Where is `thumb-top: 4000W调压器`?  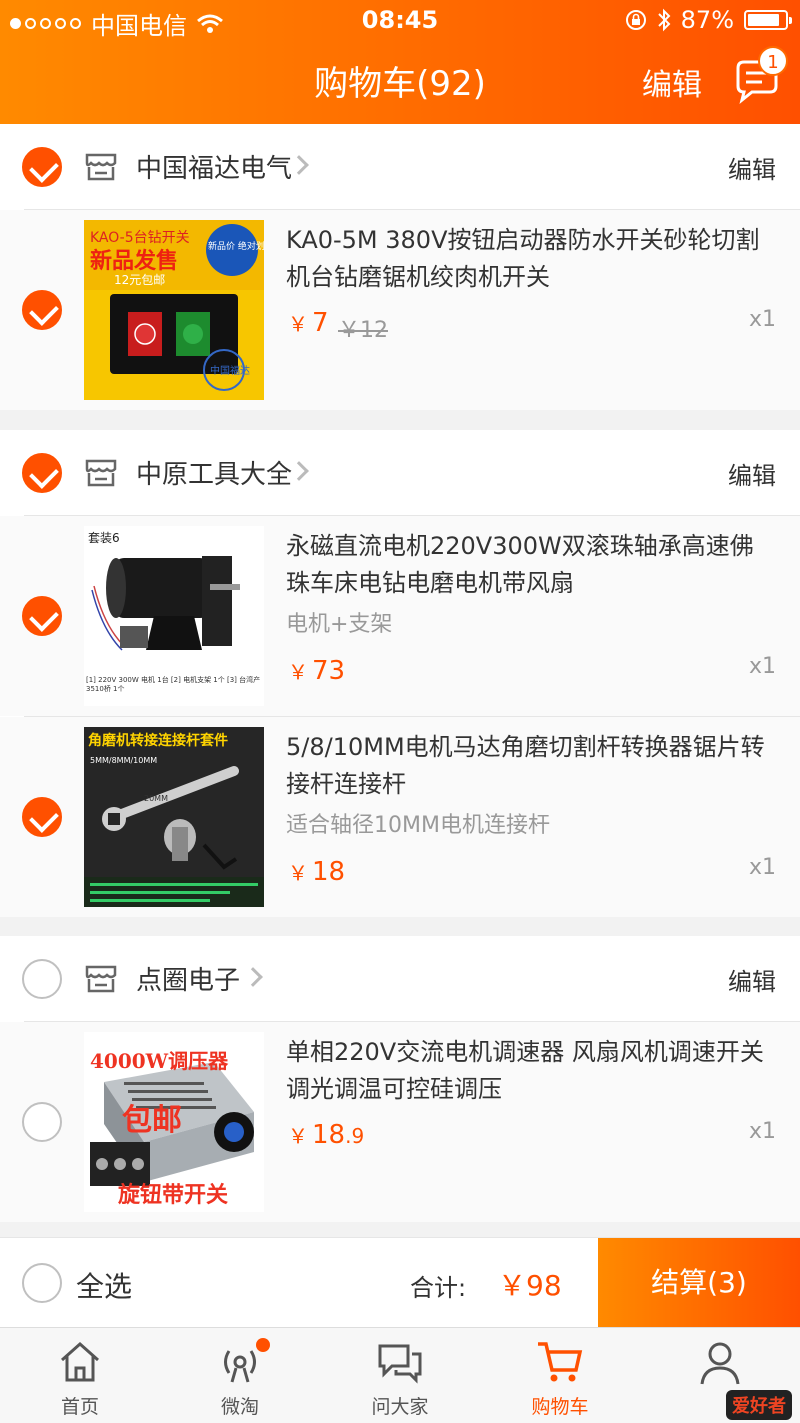
thumb-top: 4000W调压器 is located at coordinates (159, 1061).